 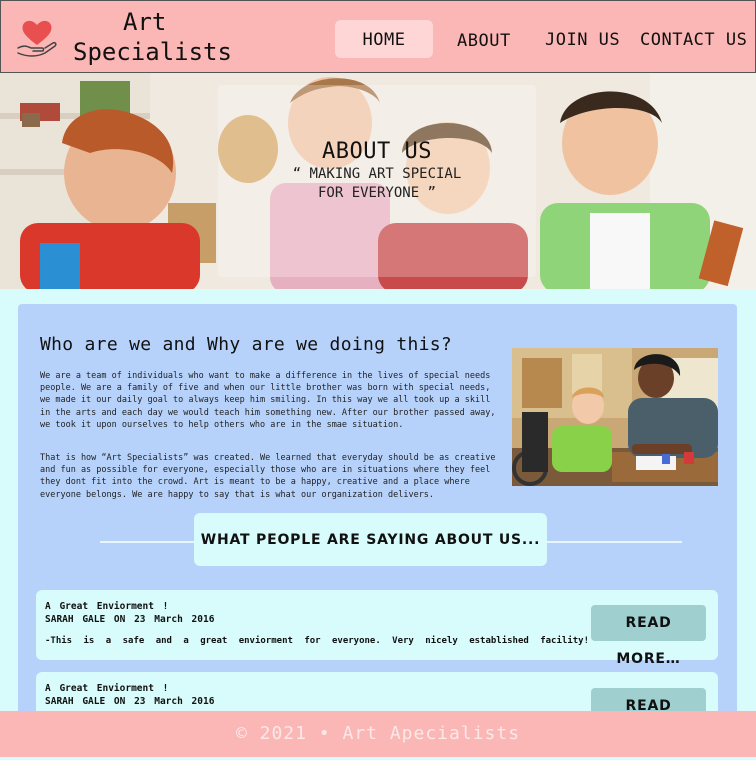 I want to click on brand-name-line1: Art, so click(x=145, y=22).